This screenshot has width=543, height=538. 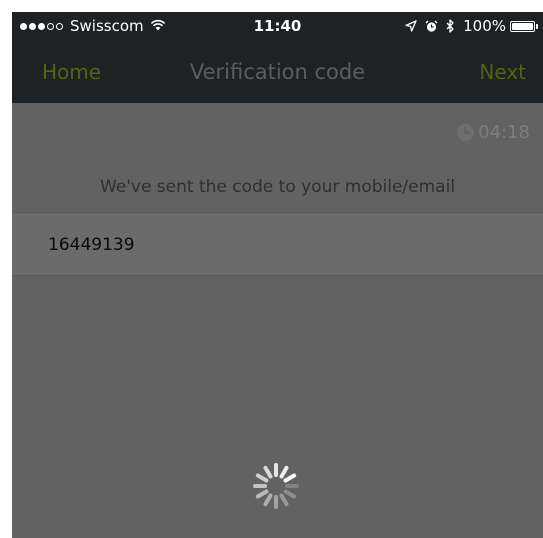 I want to click on page-title: Verification code, so click(x=277, y=72).